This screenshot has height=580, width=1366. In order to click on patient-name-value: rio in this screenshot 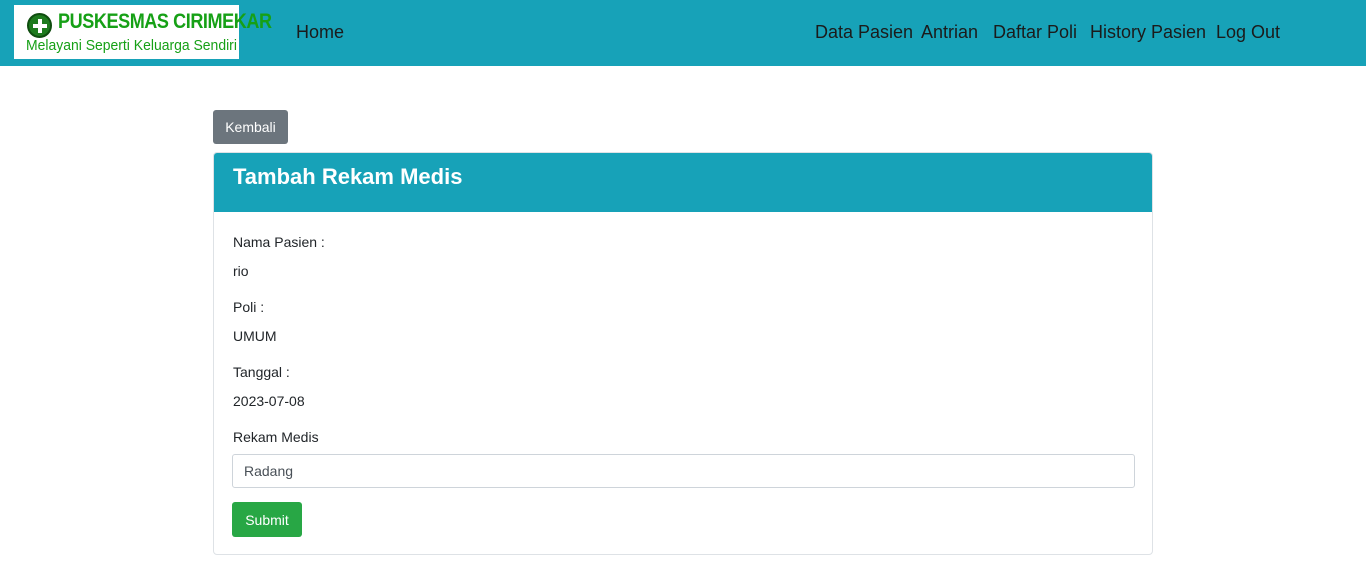, I will do `click(241, 271)`.